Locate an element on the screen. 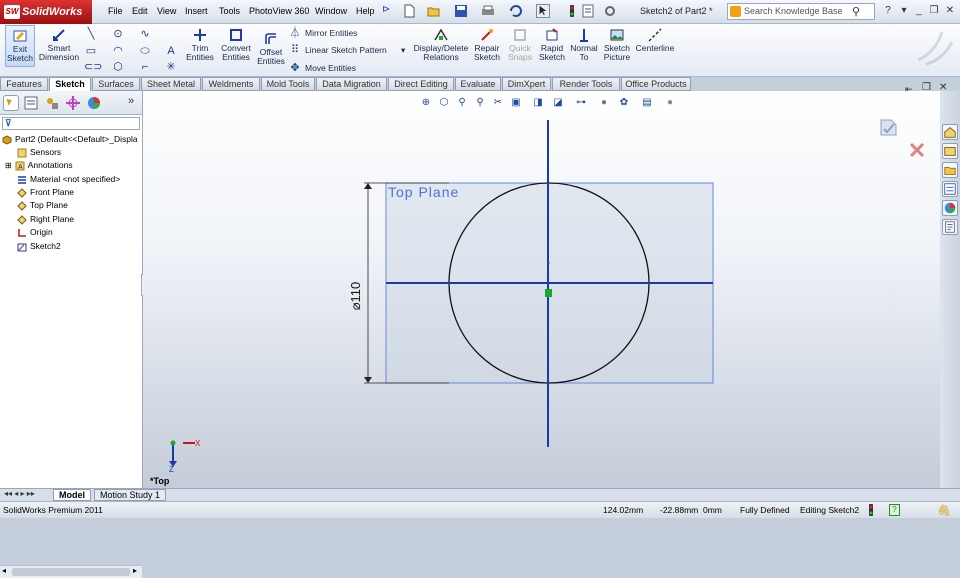  text-icon: A is located at coordinates (171, 51).